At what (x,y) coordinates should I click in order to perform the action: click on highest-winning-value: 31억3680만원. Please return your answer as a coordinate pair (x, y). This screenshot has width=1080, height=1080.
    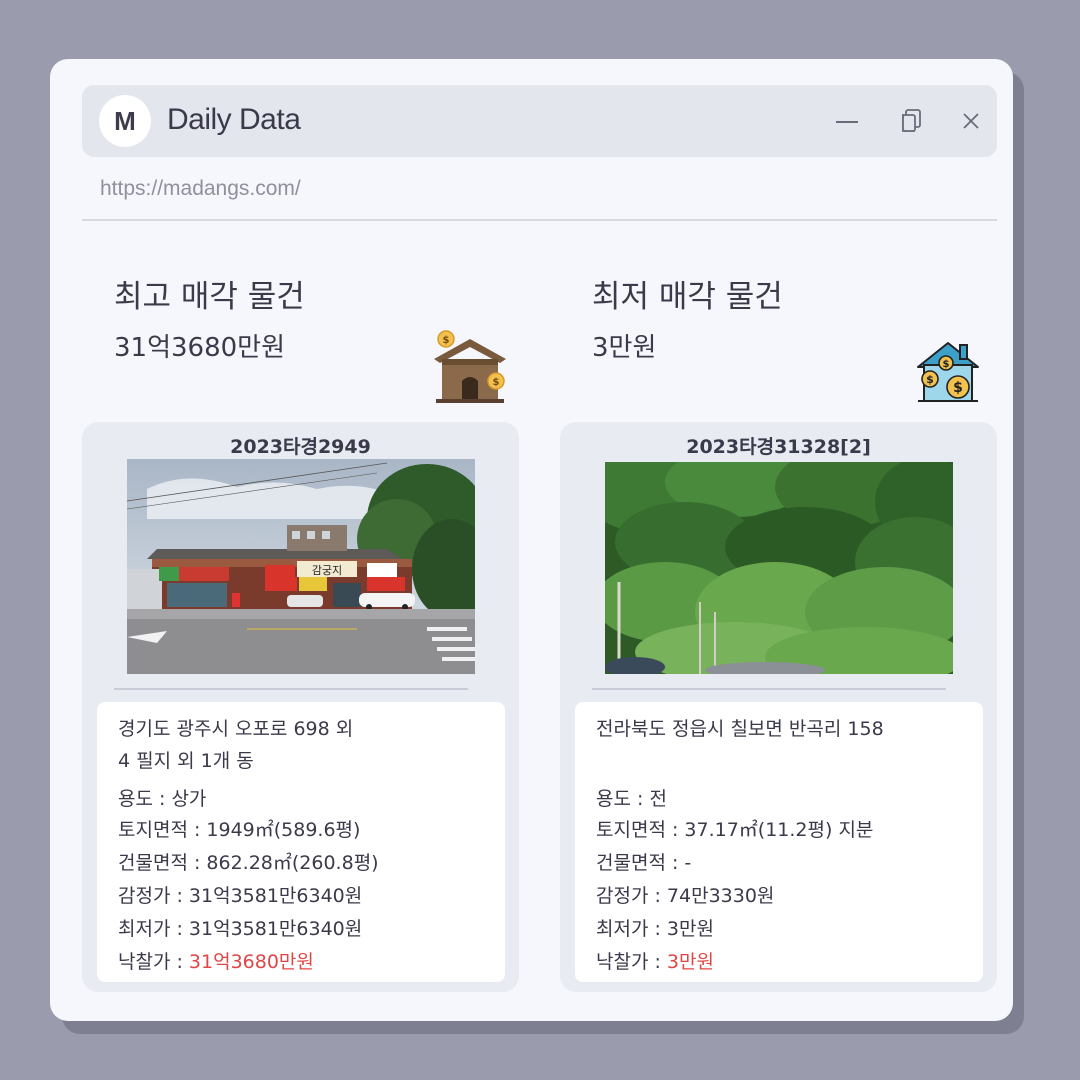
    Looking at the image, I should click on (251, 962).